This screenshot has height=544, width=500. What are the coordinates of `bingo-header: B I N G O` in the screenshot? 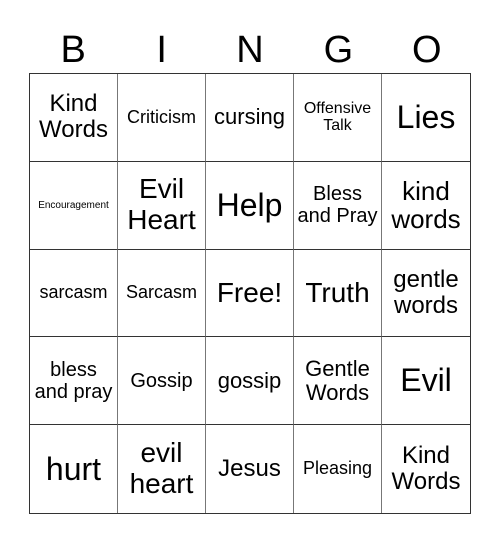 It's located at (250, 50).